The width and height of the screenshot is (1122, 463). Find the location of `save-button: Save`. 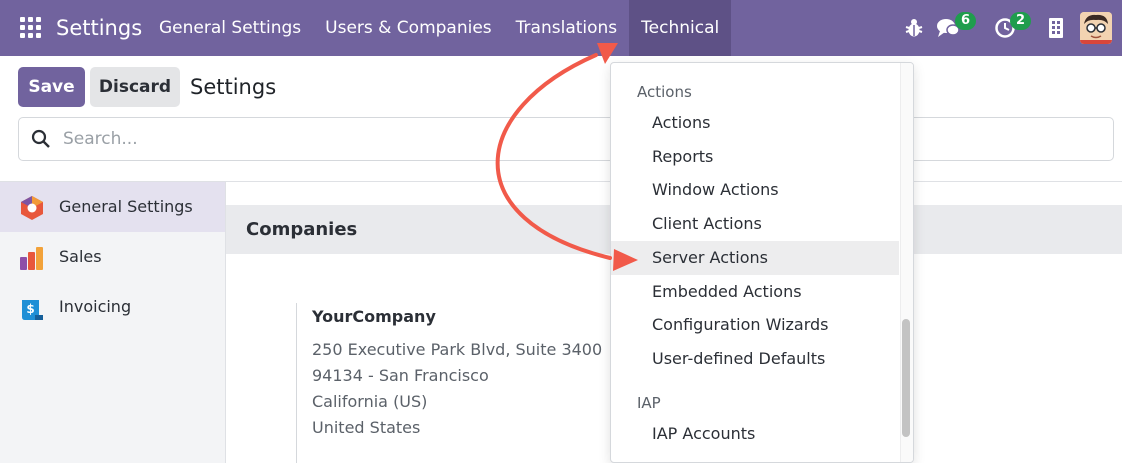

save-button: Save is located at coordinates (51, 87).